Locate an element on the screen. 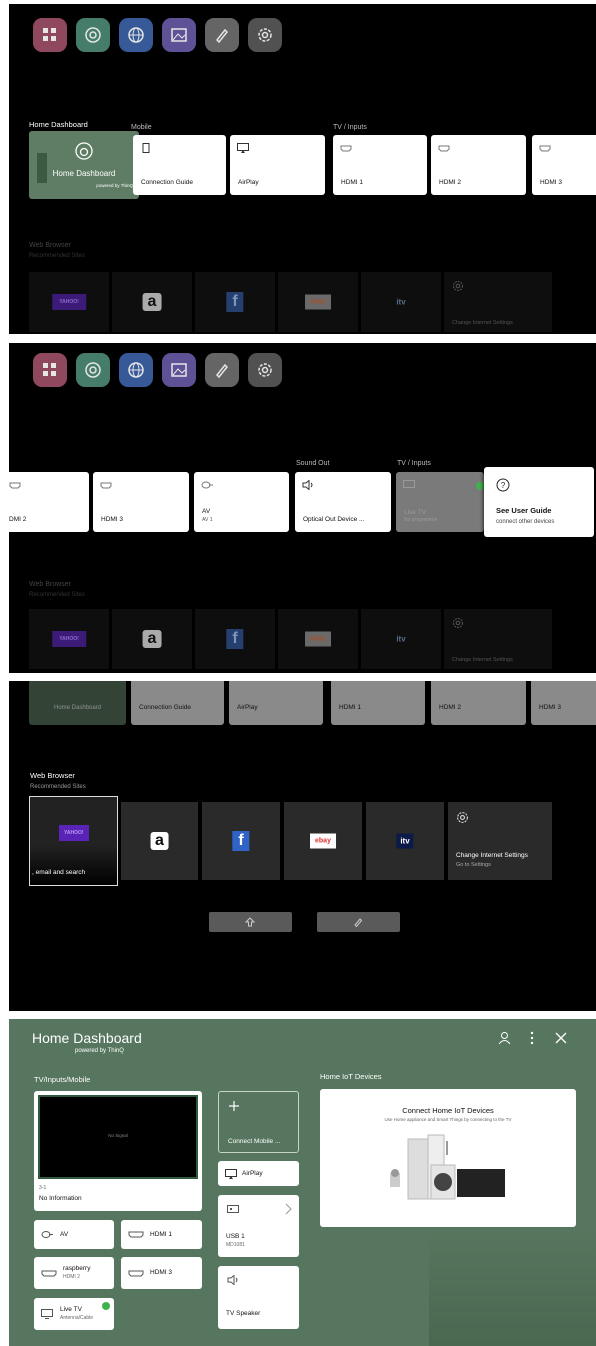 The width and height of the screenshot is (596, 1346). home-dashboard-card: Home Dashboard is located at coordinates (77, 703).